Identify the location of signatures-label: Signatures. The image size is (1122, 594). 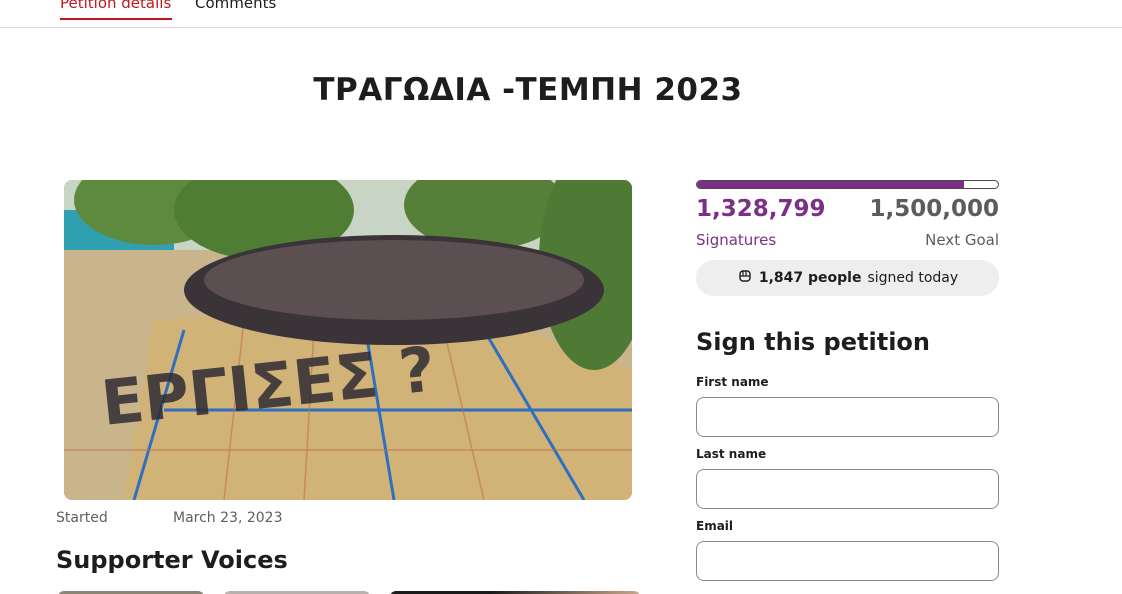
(736, 240).